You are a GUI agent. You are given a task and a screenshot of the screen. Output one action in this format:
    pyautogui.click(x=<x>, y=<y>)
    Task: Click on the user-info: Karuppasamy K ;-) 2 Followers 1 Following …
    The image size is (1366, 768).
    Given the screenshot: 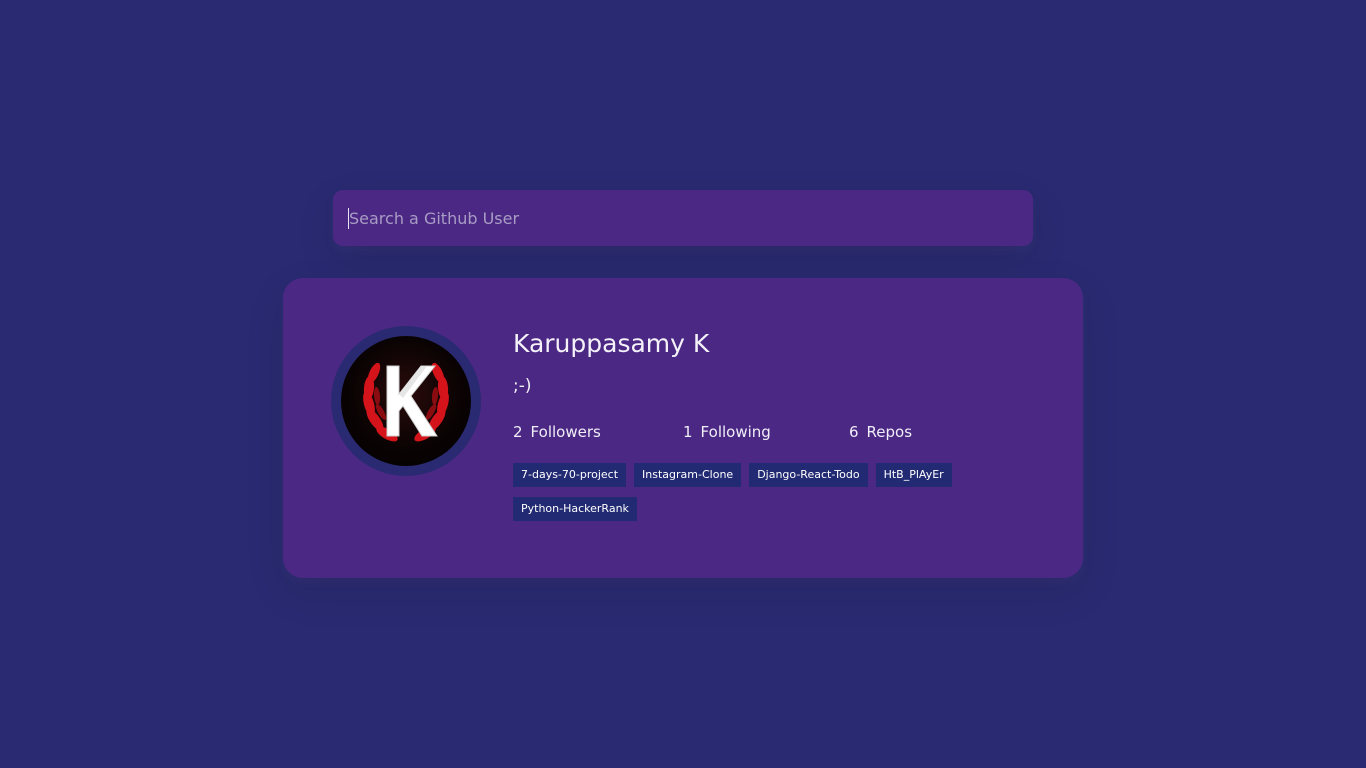 What is the action you would take?
    pyautogui.click(x=778, y=423)
    